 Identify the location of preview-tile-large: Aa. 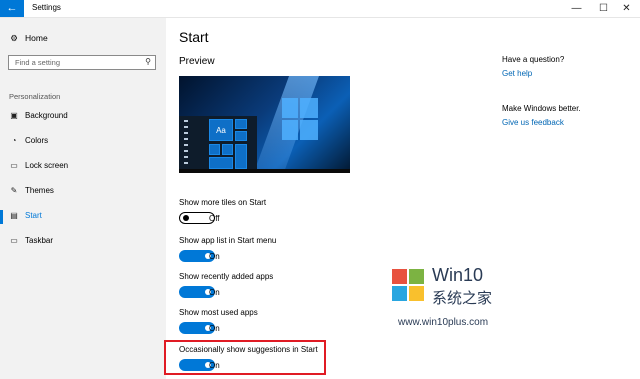
(221, 130).